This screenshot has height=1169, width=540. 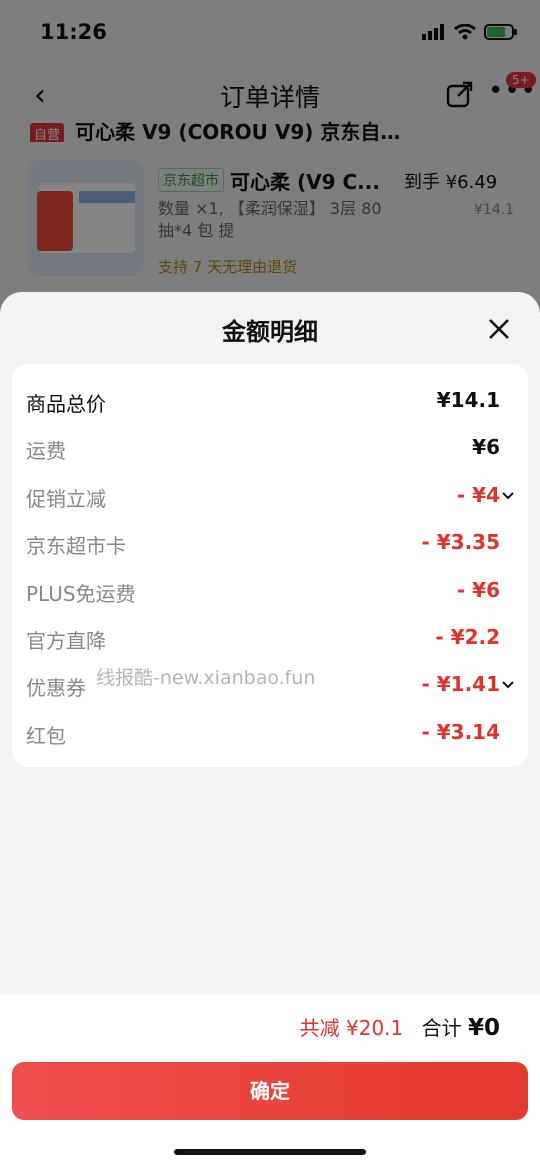 I want to click on footer-bar: 共减 ¥20.1 合计 ¥0 确定, so click(x=270, y=1081).